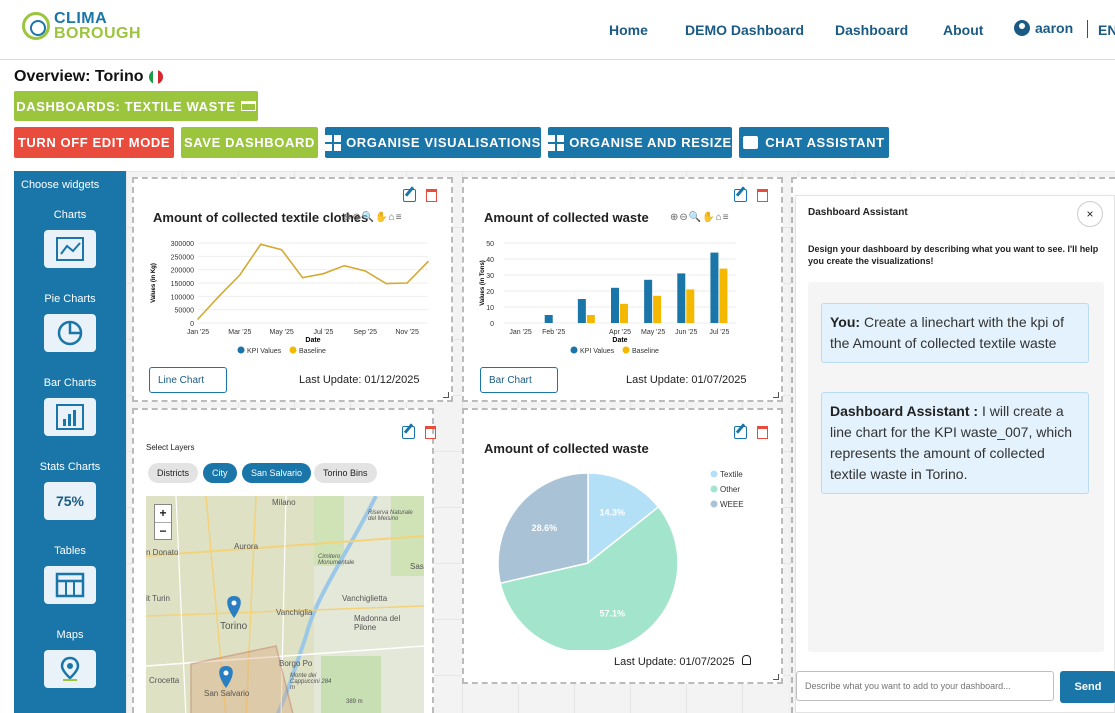 The width and height of the screenshot is (1115, 713). I want to click on layer-chip-san-salvario: San Salvario, so click(277, 473).